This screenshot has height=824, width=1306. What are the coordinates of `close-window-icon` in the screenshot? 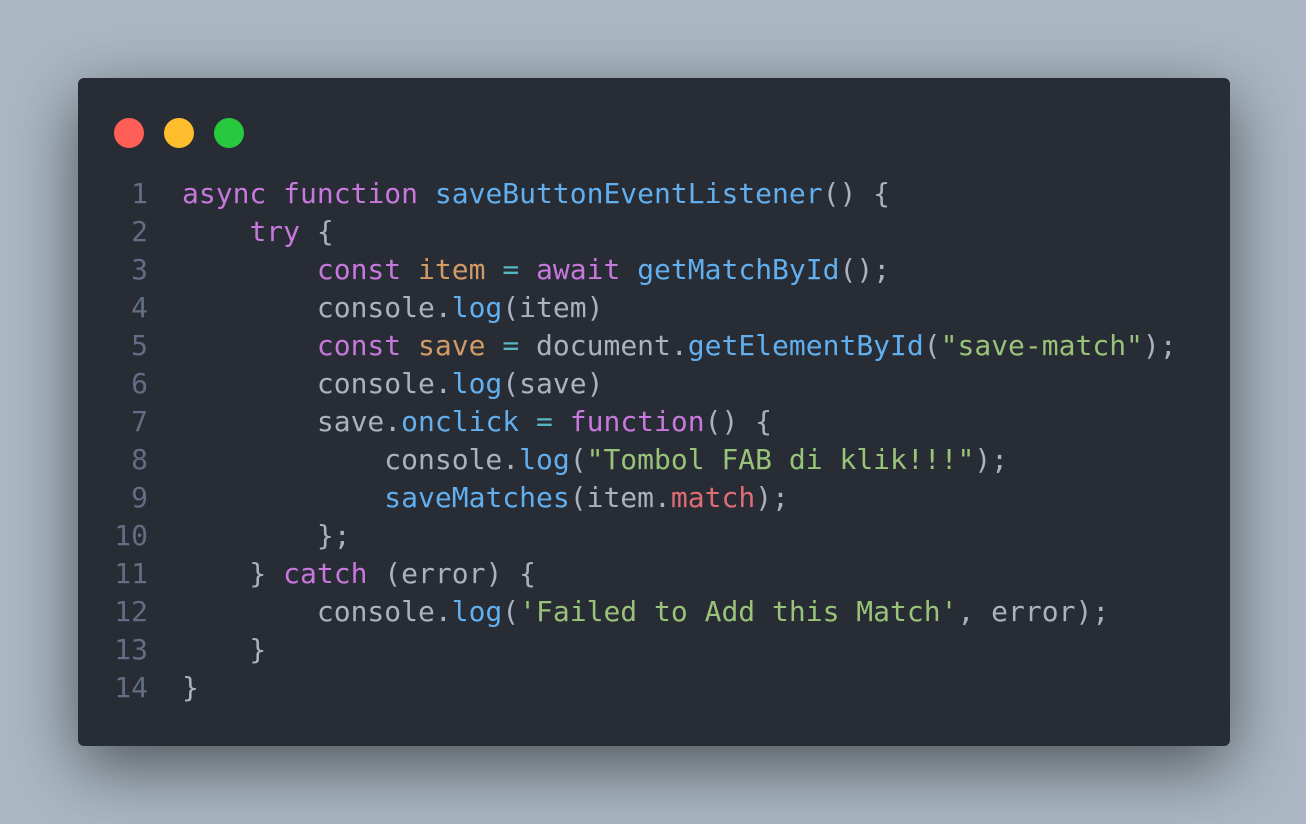 It's located at (129, 133).